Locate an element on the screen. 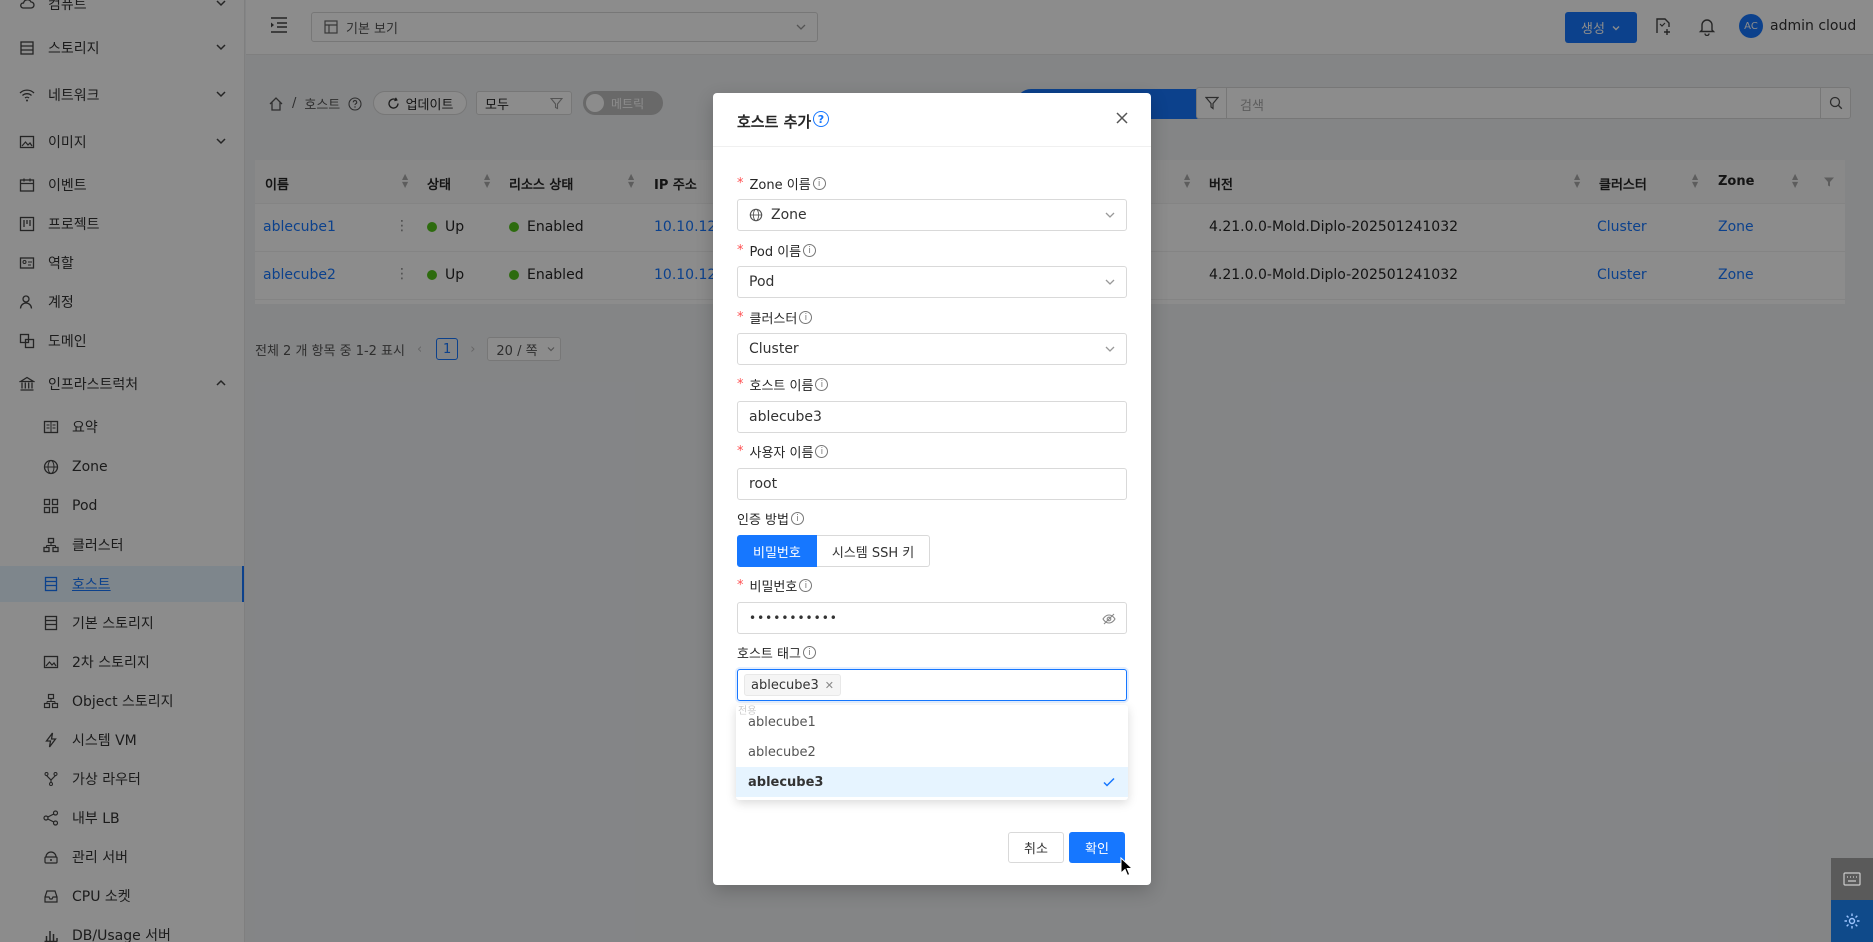 The height and width of the screenshot is (942, 1873). label-text: 호스트 이름 is located at coordinates (781, 386).